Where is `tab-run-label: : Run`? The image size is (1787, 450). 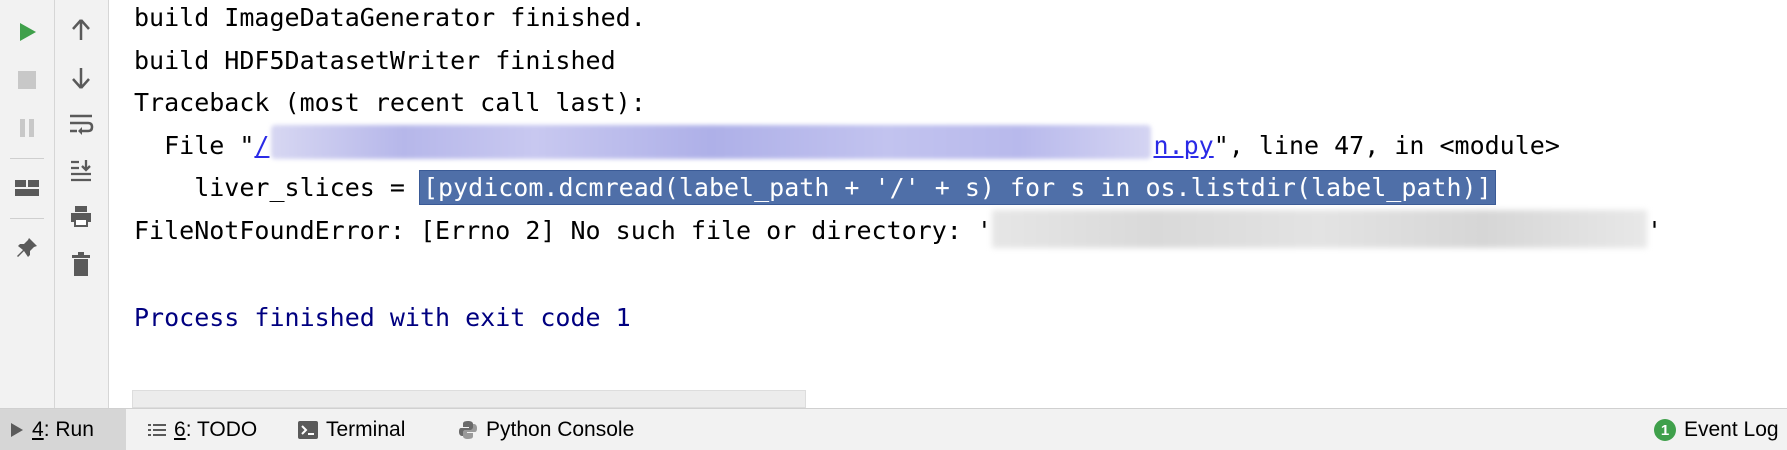
tab-run-label: : Run is located at coordinates (68, 429).